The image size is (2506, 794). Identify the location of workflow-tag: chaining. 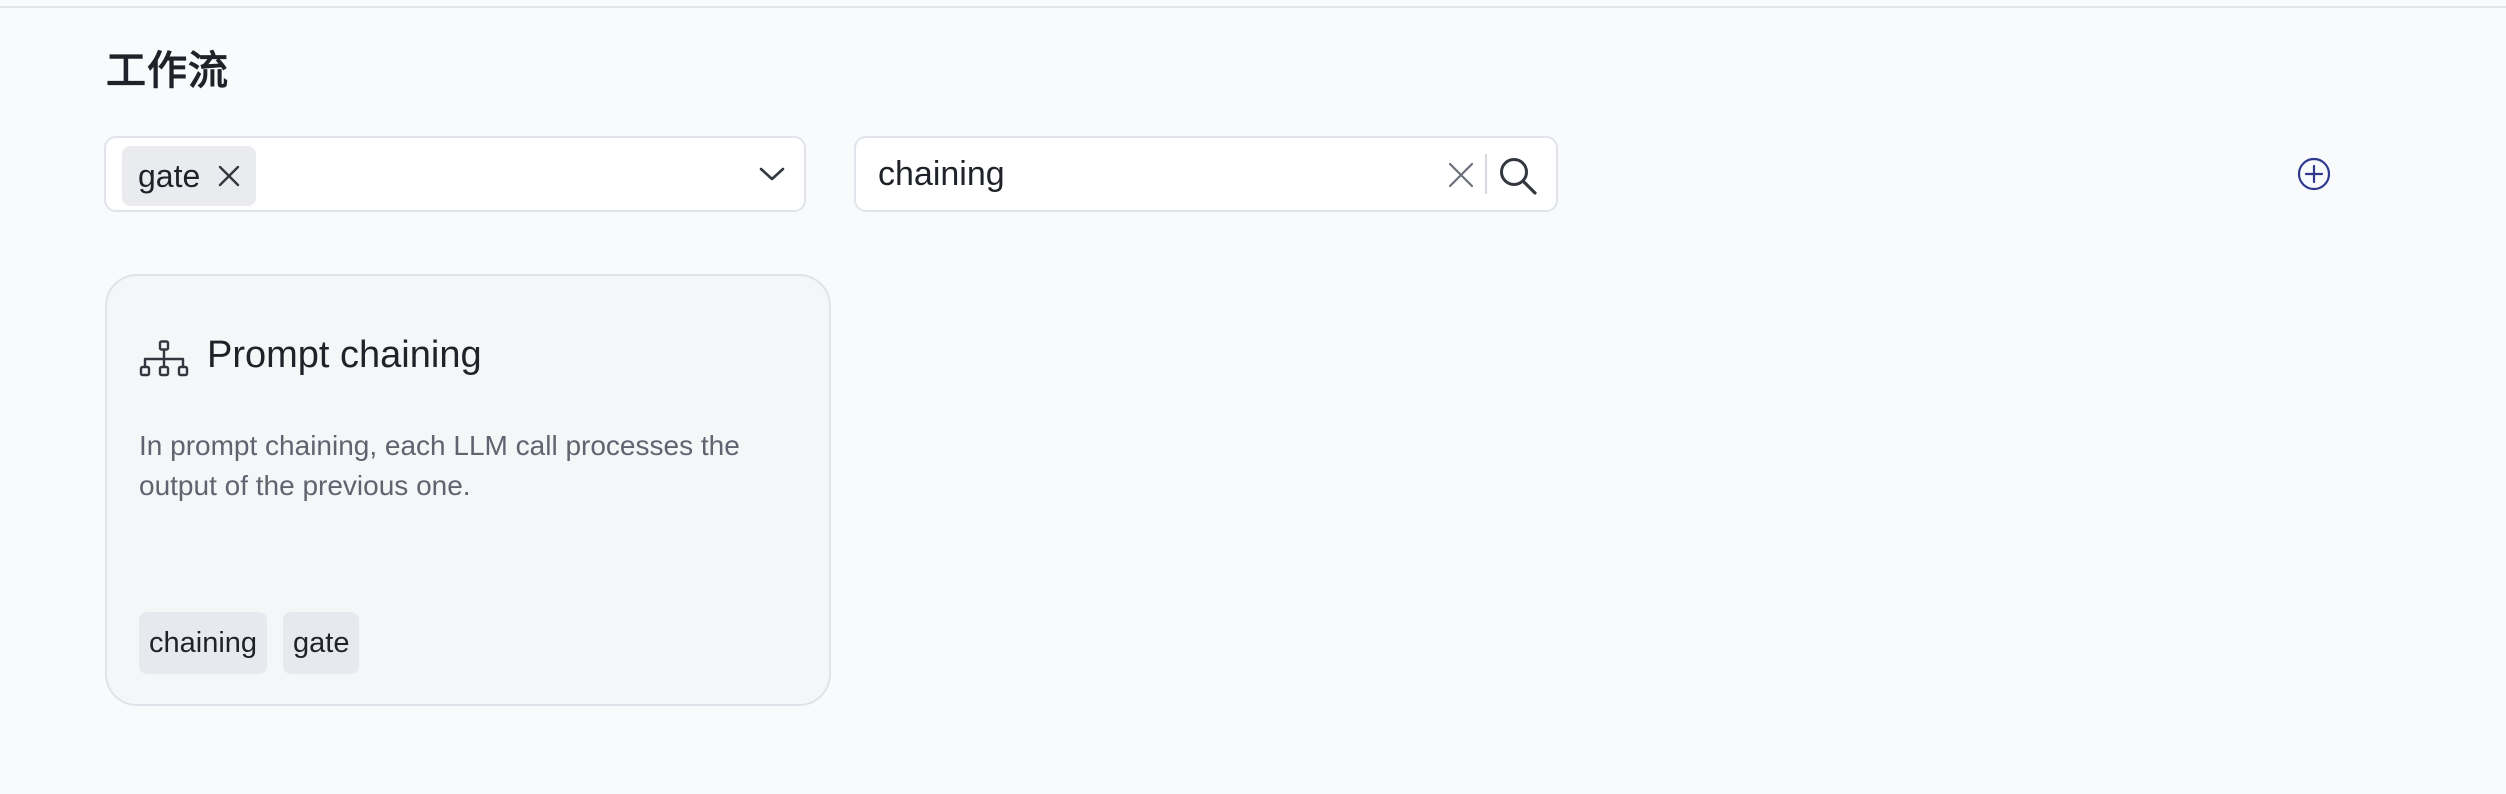
(203, 643).